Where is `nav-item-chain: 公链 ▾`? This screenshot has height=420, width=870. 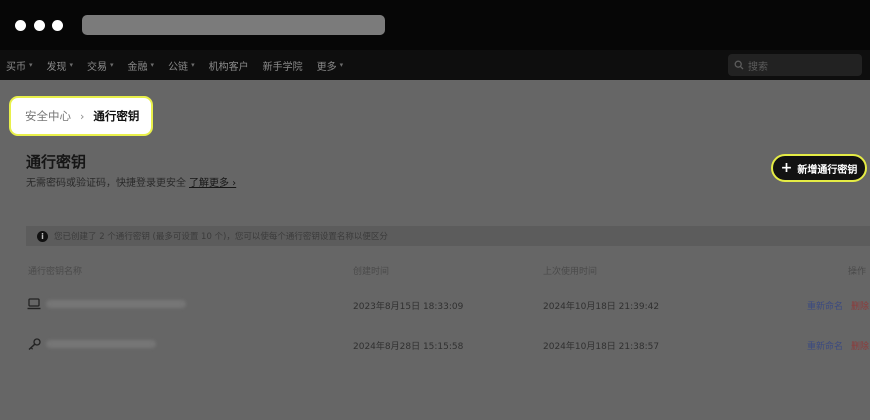
nav-item-chain: 公链 ▾ is located at coordinates (181, 65).